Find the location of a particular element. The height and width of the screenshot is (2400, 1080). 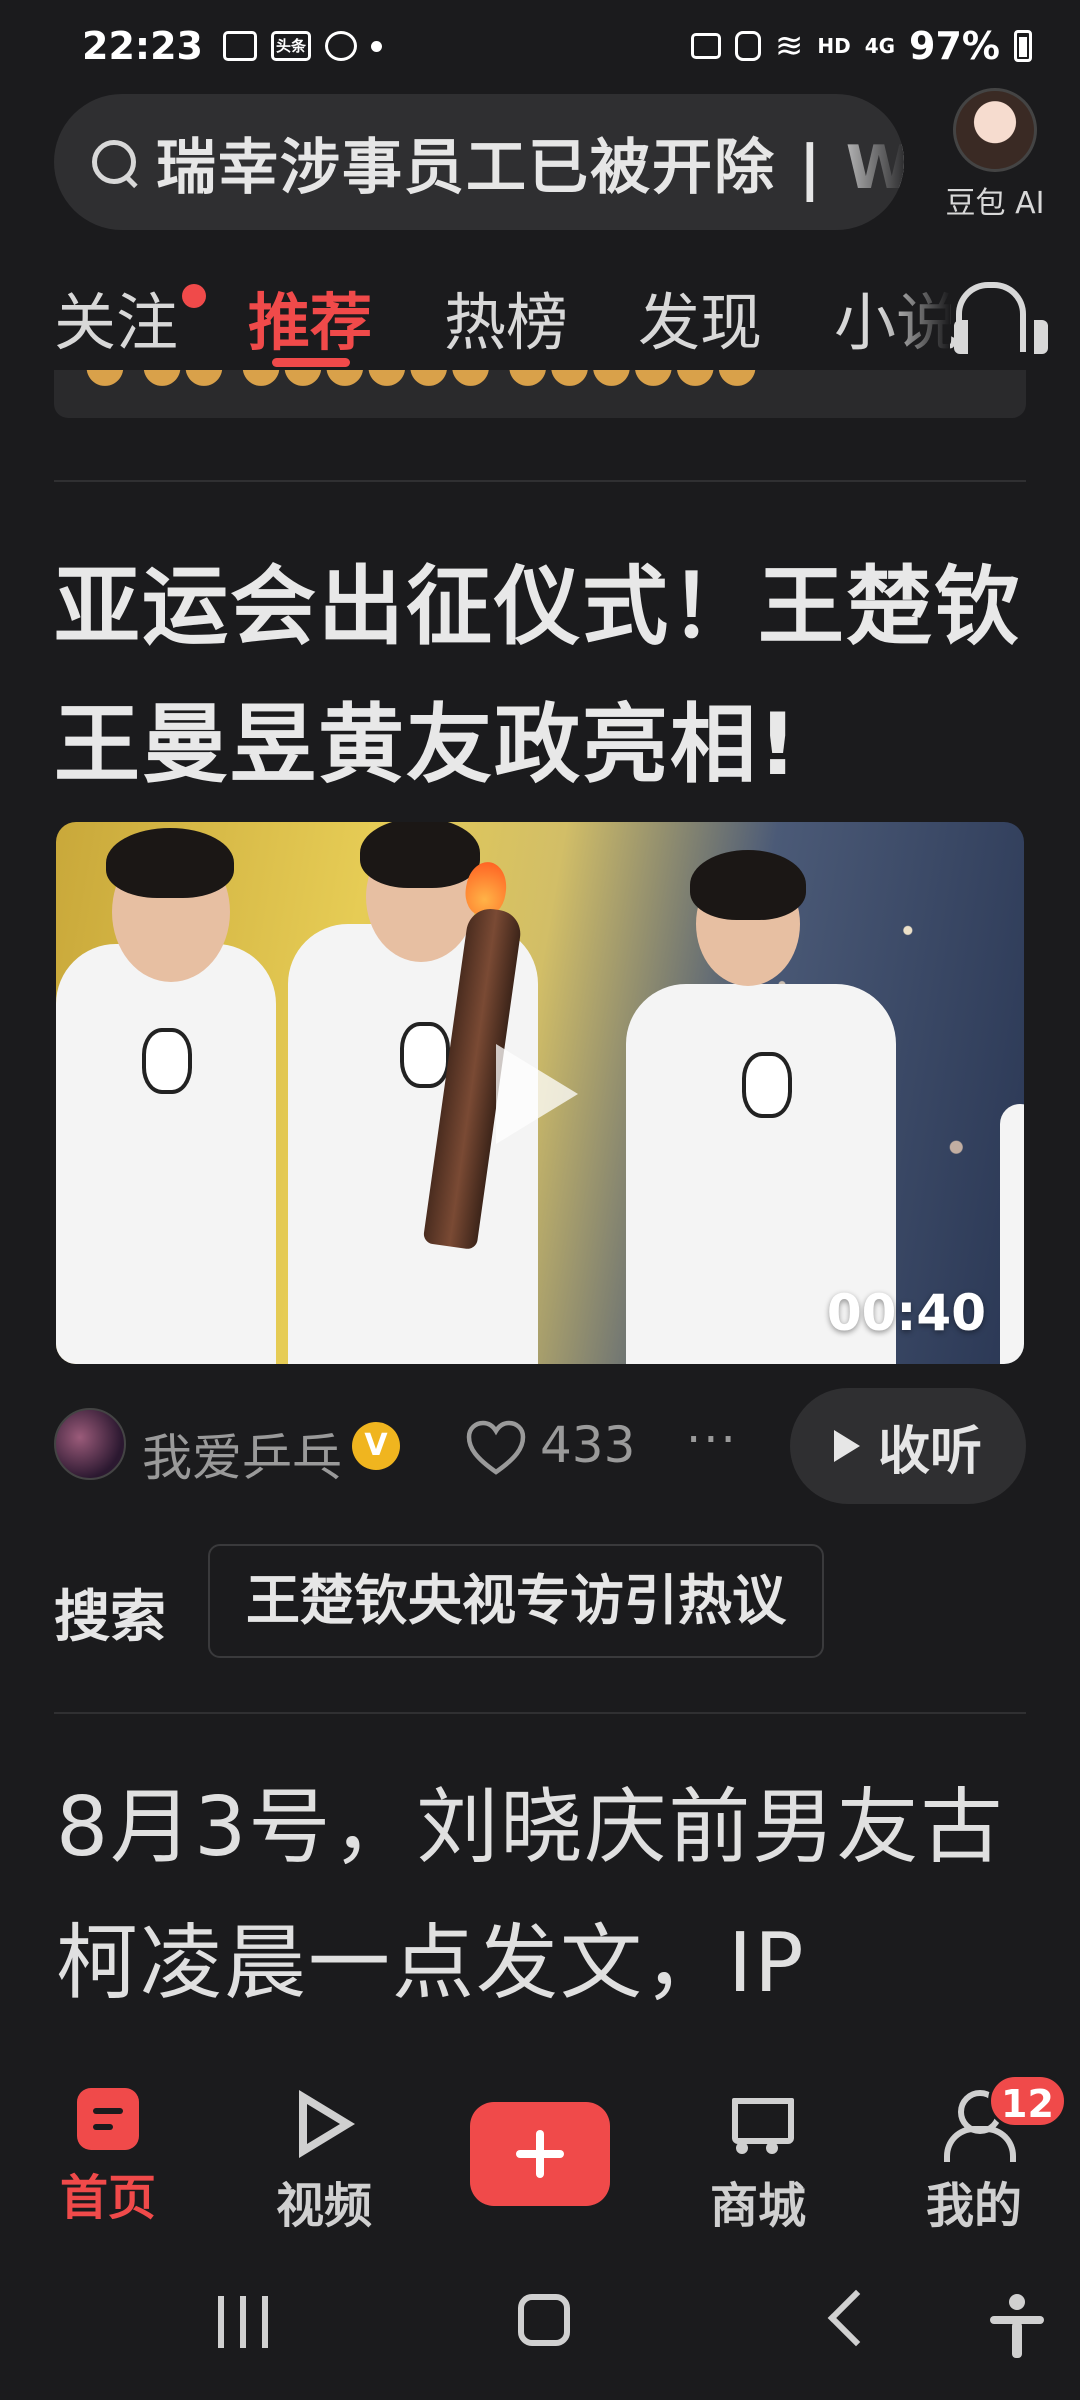

like-count: 433 is located at coordinates (588, 1445).